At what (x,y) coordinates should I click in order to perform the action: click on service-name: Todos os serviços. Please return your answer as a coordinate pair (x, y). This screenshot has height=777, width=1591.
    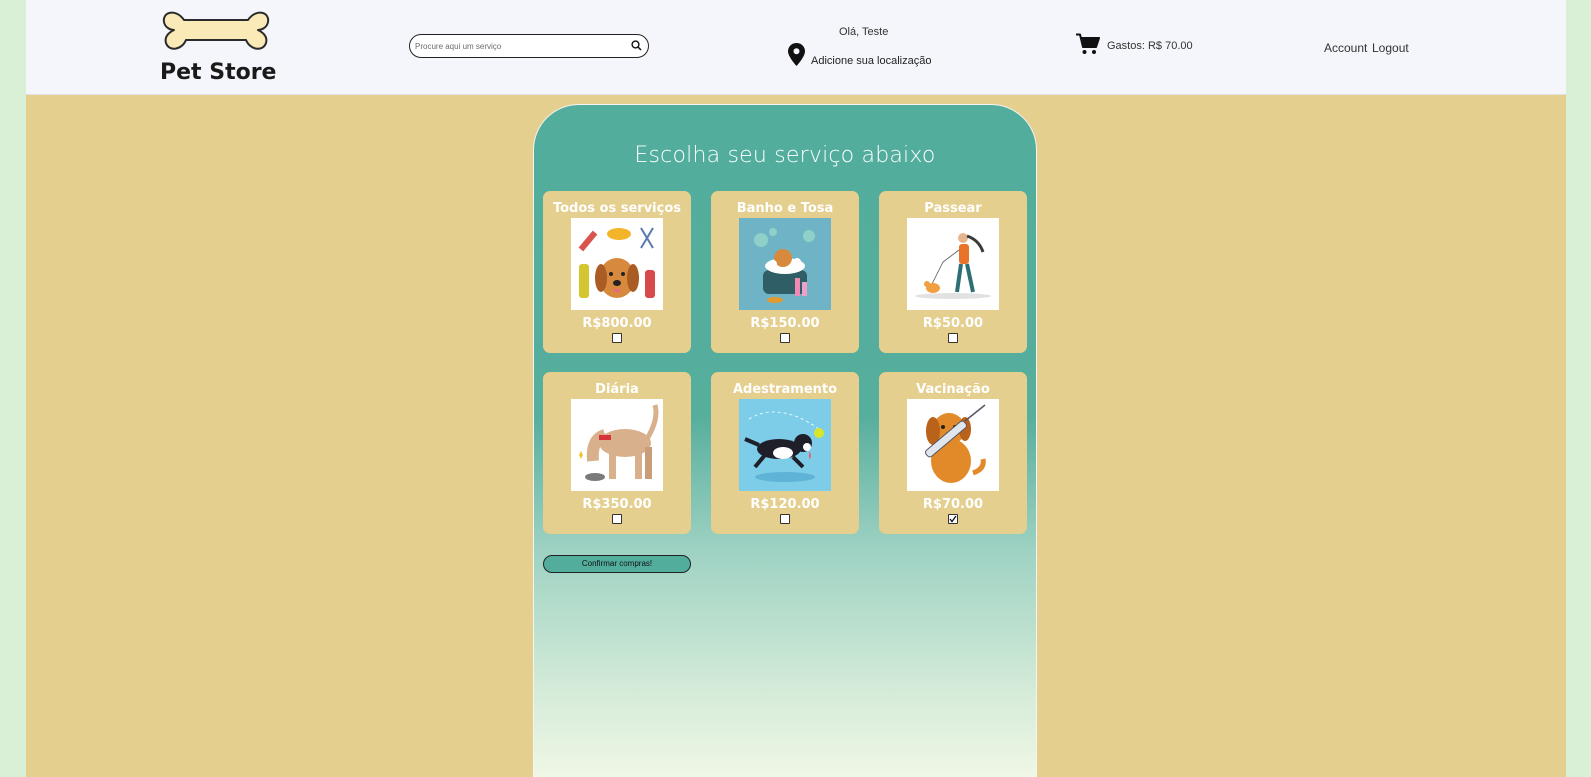
    Looking at the image, I should click on (617, 208).